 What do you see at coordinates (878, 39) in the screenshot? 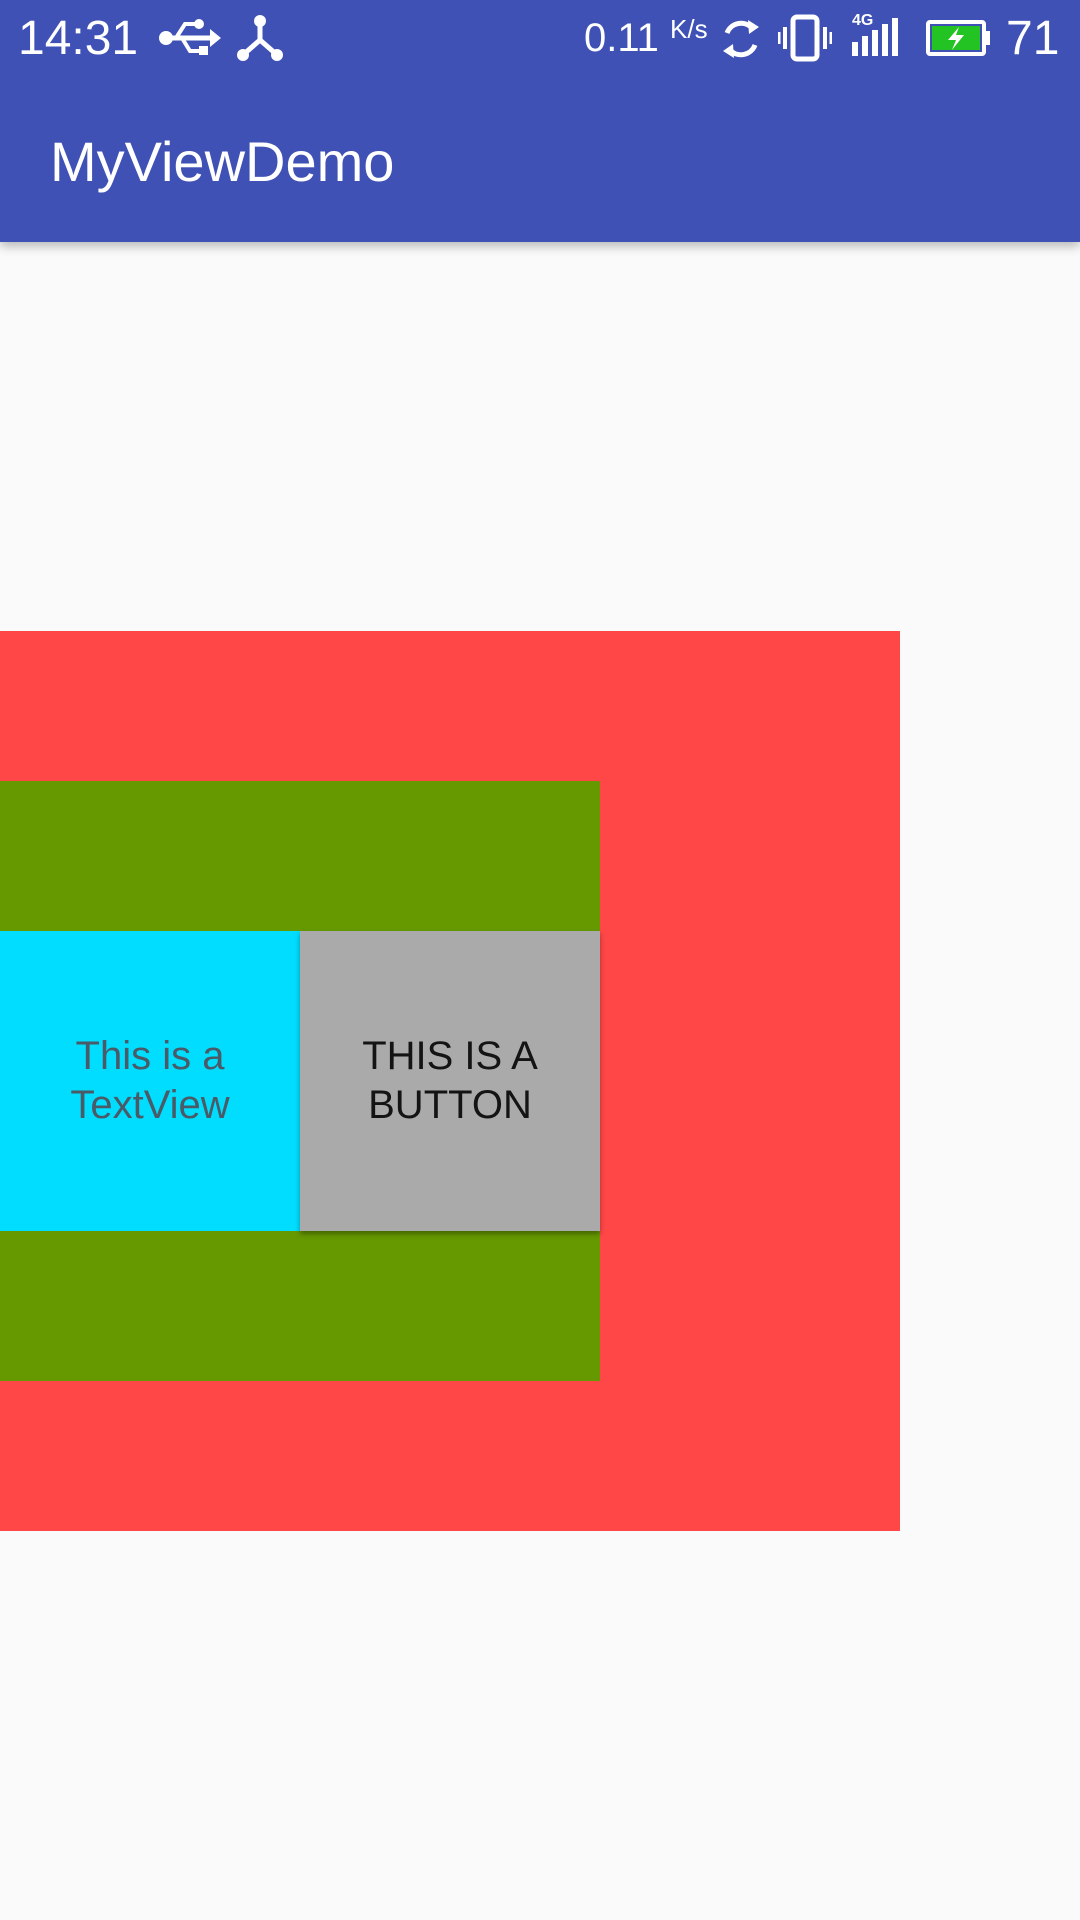
I see `signal-icon` at bounding box center [878, 39].